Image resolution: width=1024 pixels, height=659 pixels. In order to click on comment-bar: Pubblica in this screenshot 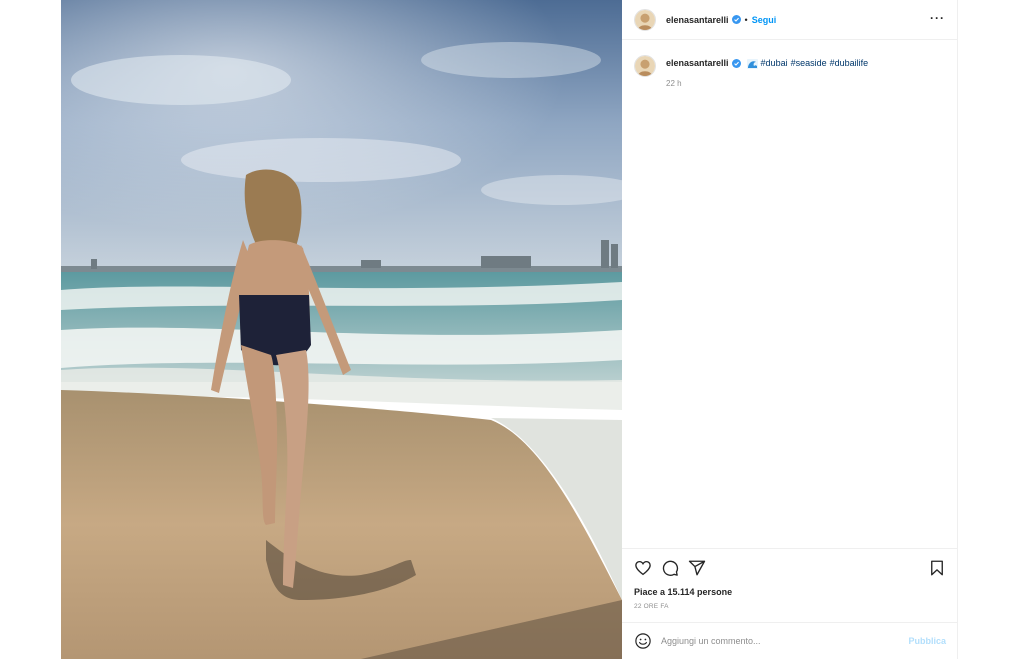, I will do `click(790, 640)`.